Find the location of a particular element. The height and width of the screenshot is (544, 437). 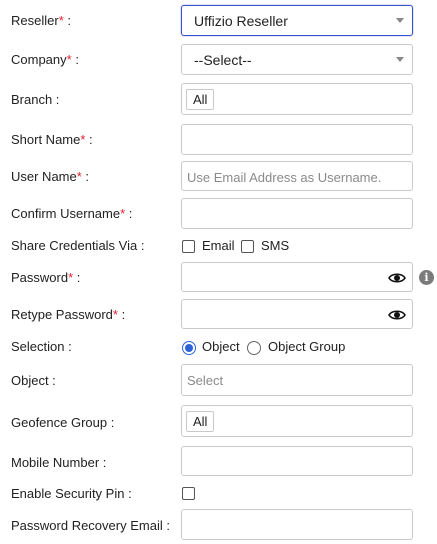

share-credentials-label: Share Credentials Via : is located at coordinates (78, 245).